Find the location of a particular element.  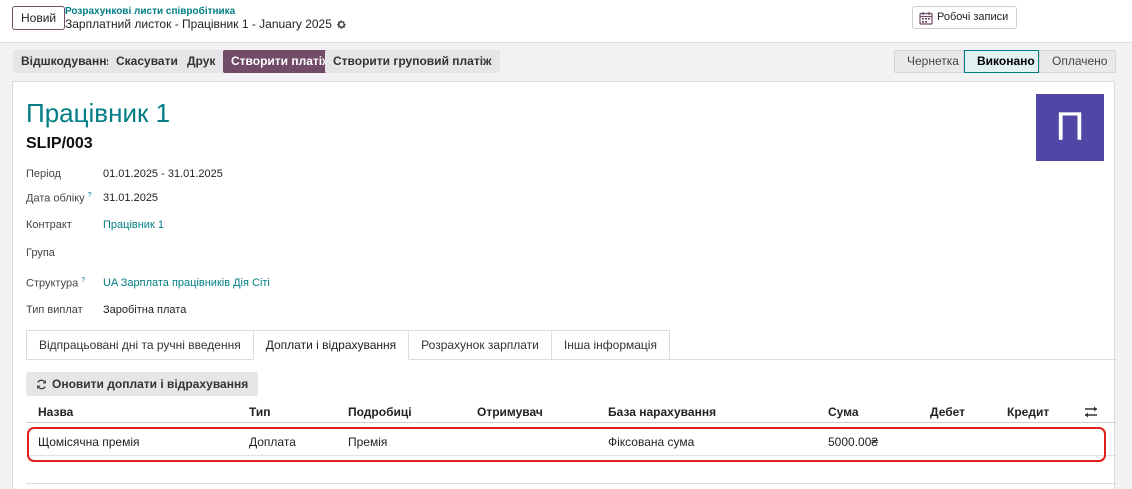

accounting-date-label-text: Дата обліку is located at coordinates (55, 198).